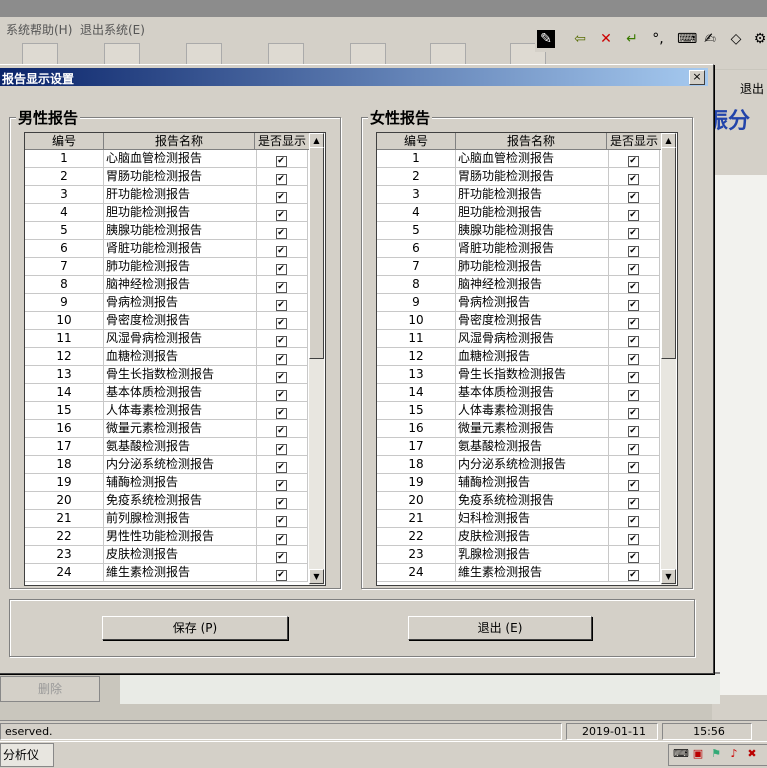 This screenshot has width=767, height=768. What do you see at coordinates (580, 39) in the screenshot?
I see `arrow-left-icon: ⇦` at bounding box center [580, 39].